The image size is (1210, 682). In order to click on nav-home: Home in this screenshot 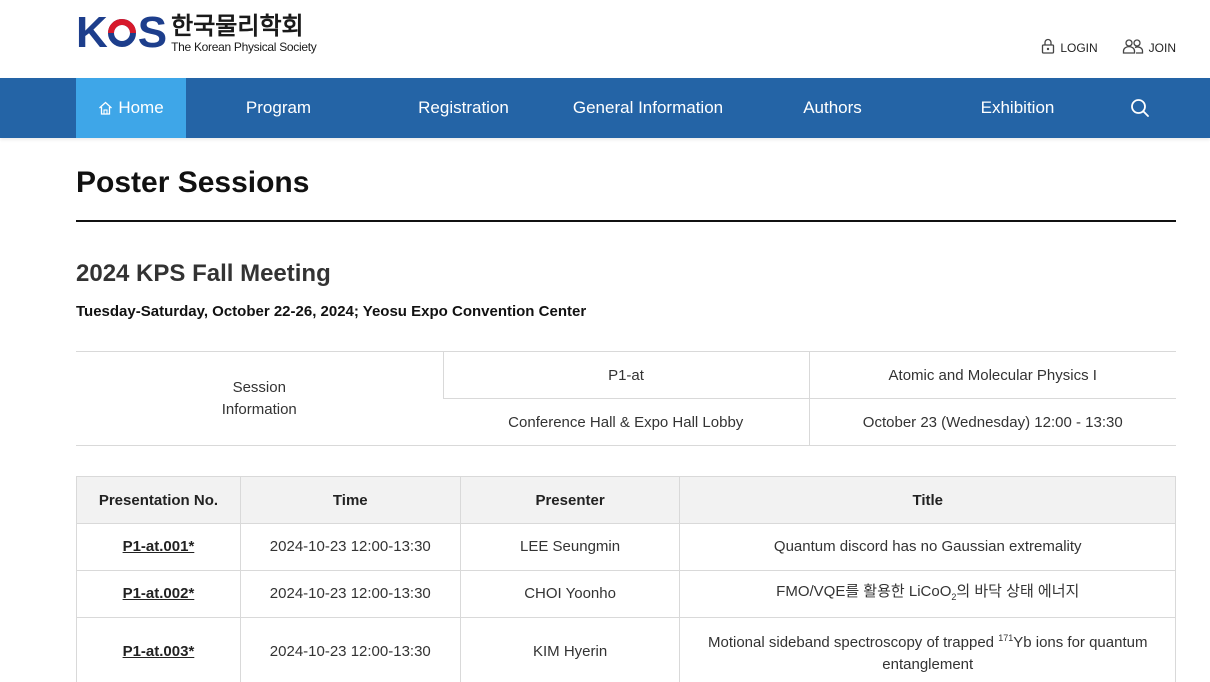, I will do `click(131, 108)`.